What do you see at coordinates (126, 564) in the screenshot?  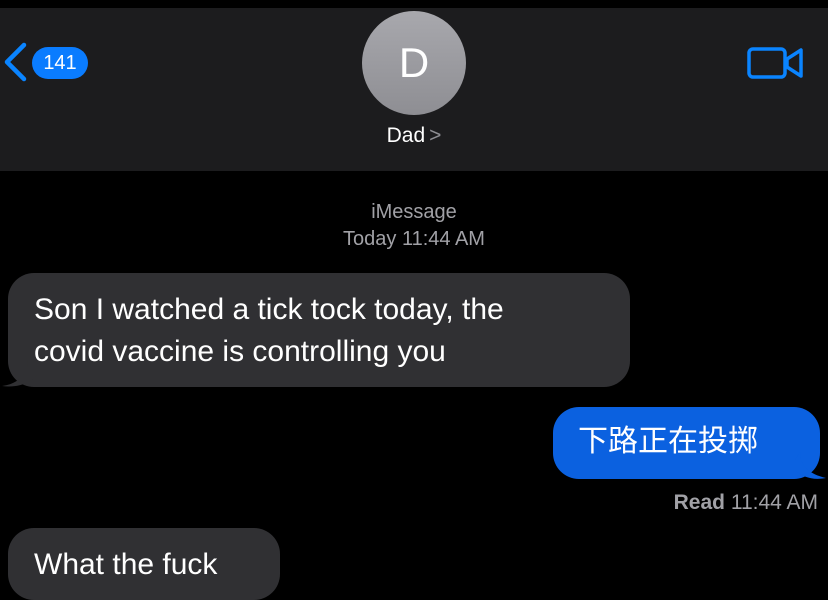 I see `message-text: What the fuck` at bounding box center [126, 564].